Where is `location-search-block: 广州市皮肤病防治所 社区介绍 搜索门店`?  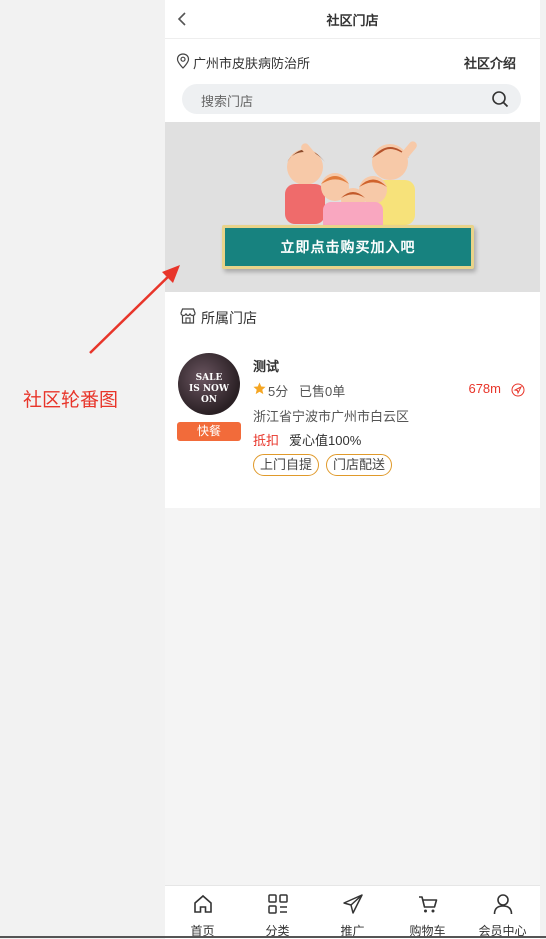 location-search-block: 广州市皮肤病防治所 社区介绍 搜索门店 is located at coordinates (352, 80).